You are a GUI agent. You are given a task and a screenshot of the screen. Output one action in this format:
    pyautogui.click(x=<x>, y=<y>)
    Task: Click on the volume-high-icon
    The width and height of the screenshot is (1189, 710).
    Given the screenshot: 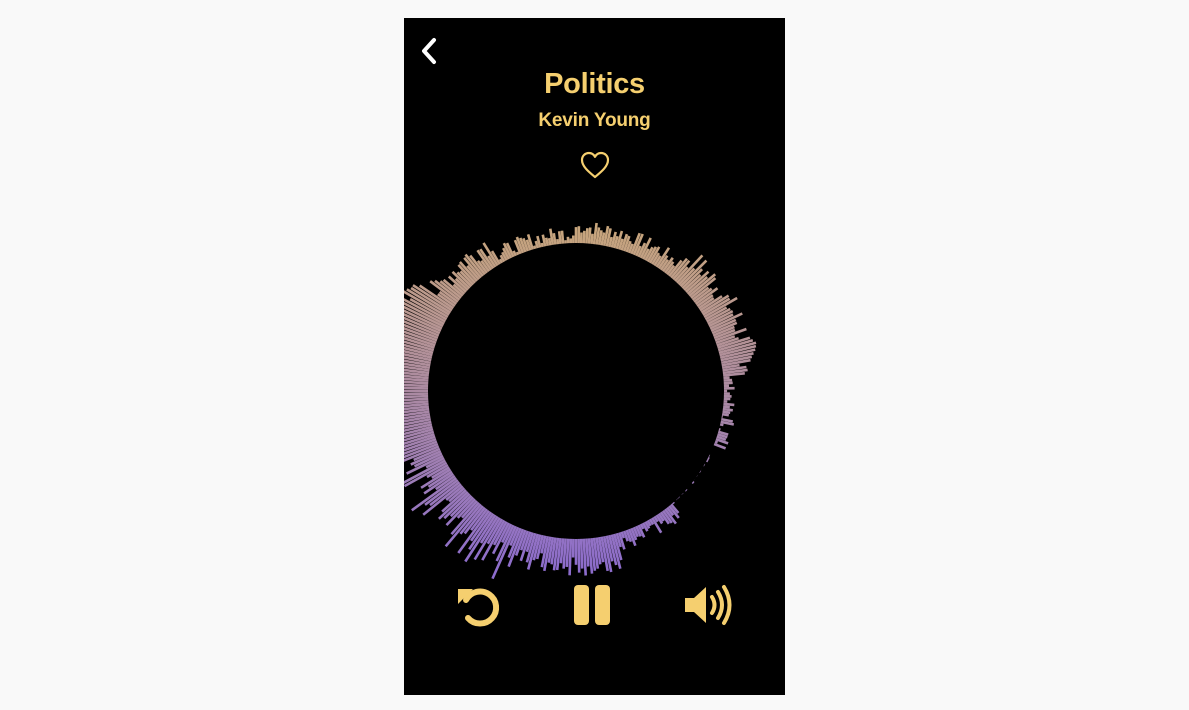 What is the action you would take?
    pyautogui.click(x=708, y=605)
    